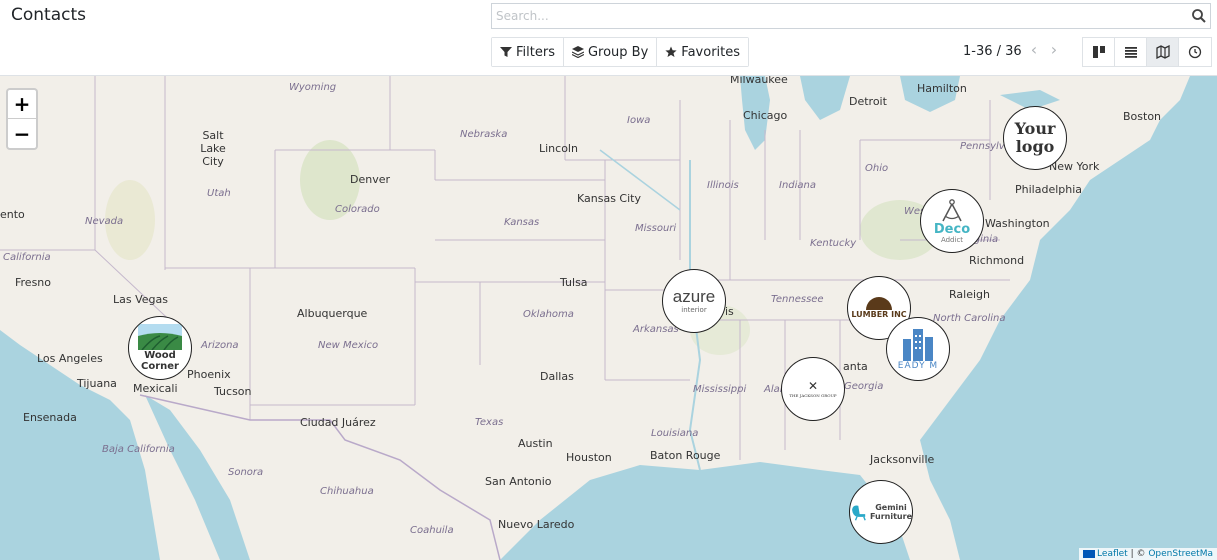  Describe the element at coordinates (27, 257) in the screenshot. I see `state-label: California` at that location.